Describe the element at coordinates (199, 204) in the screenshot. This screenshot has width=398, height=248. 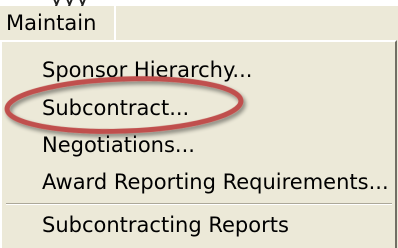
I see `menu-separator` at that location.